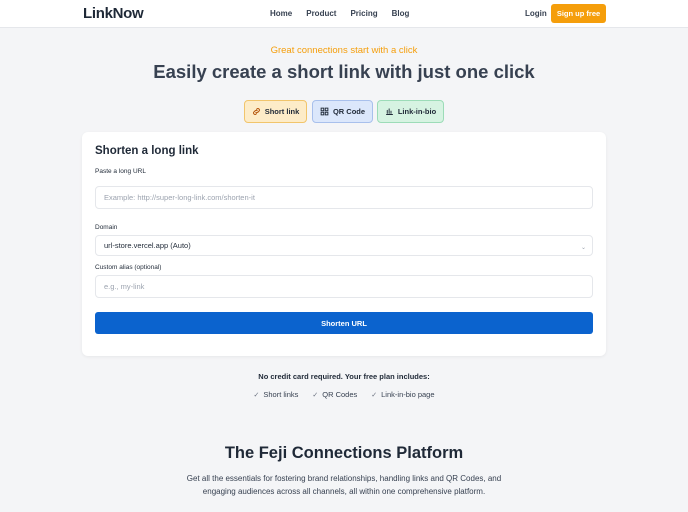 This screenshot has height=512, width=688. I want to click on tab-qr-code: QR Code, so click(342, 111).